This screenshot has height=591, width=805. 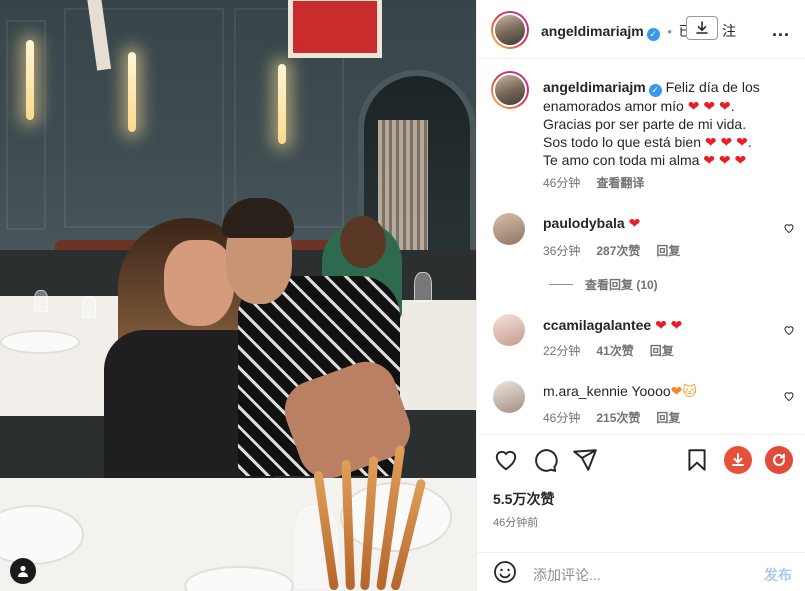 I want to click on plate, so click(x=40, y=342).